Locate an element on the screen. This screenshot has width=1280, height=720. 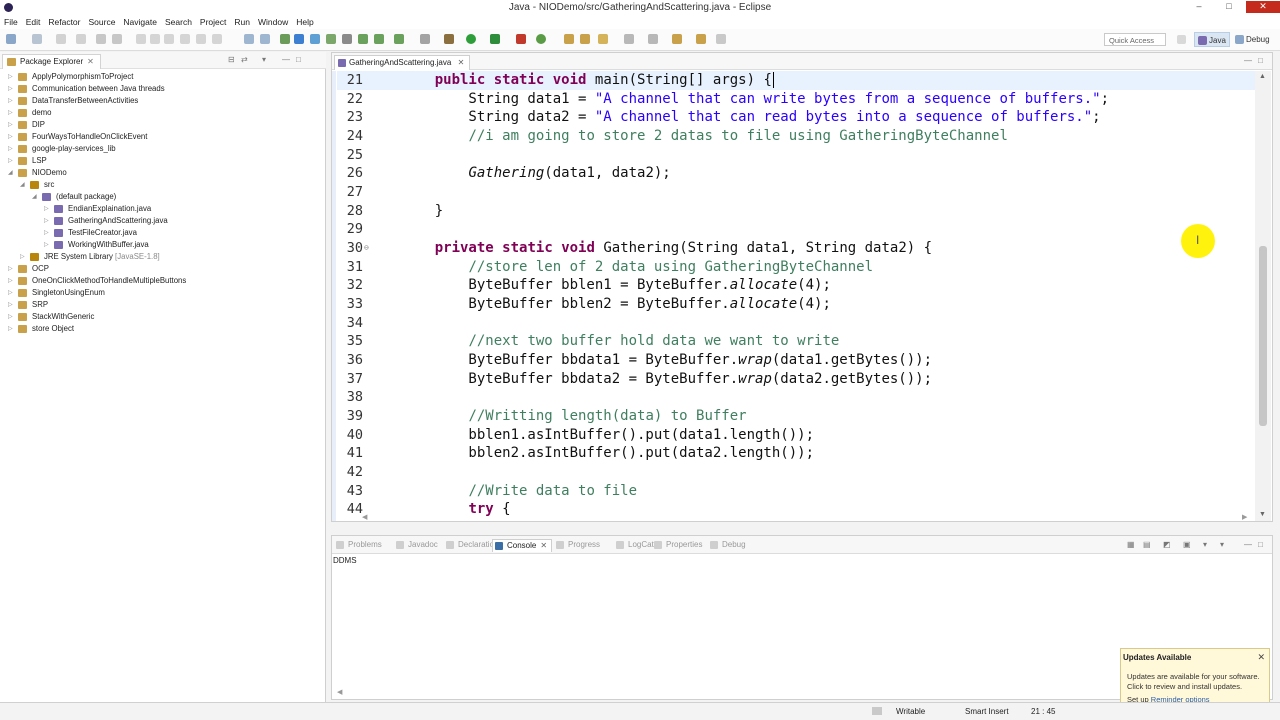
lint-icon is located at coordinates (347, 39).